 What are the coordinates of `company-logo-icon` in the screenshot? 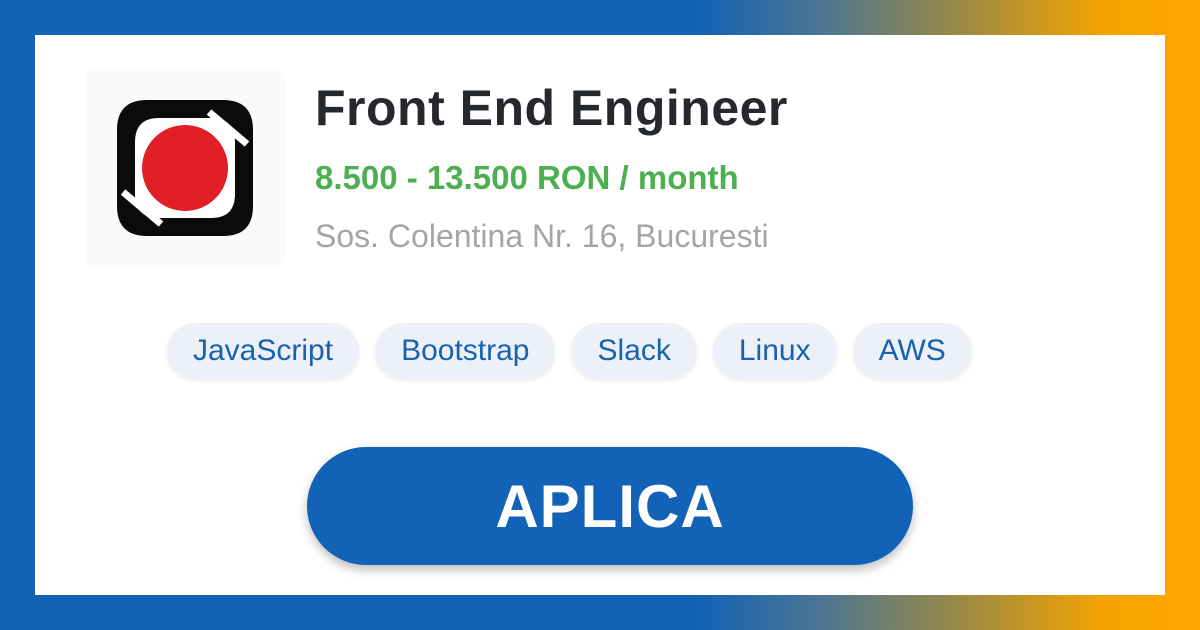 It's located at (185, 168).